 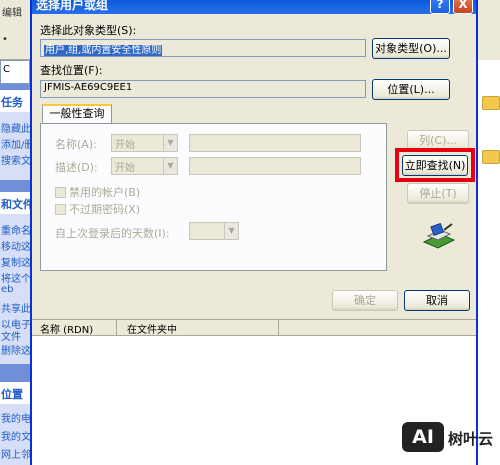 What do you see at coordinates (438, 193) in the screenshot?
I see `stop-button: 停止(T)` at bounding box center [438, 193].